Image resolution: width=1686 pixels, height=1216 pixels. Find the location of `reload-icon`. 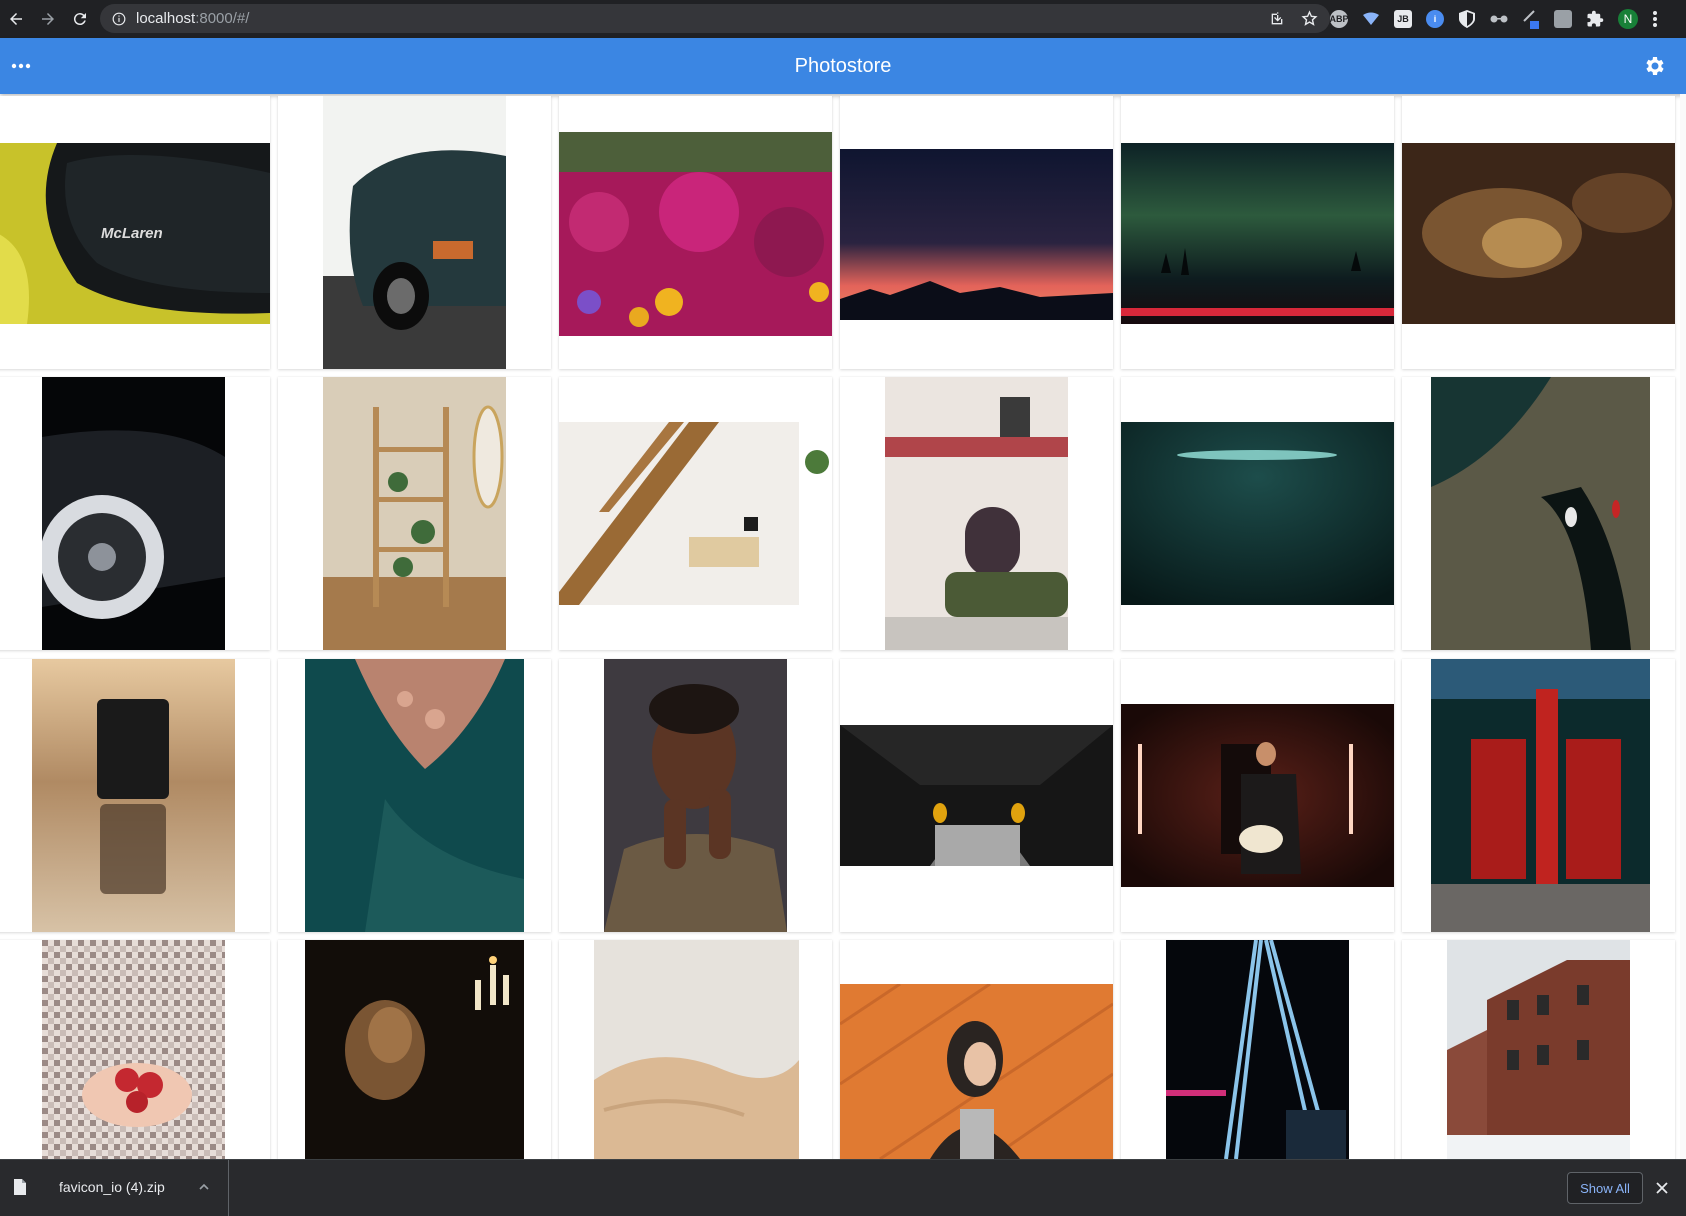

reload-icon is located at coordinates (79, 19).